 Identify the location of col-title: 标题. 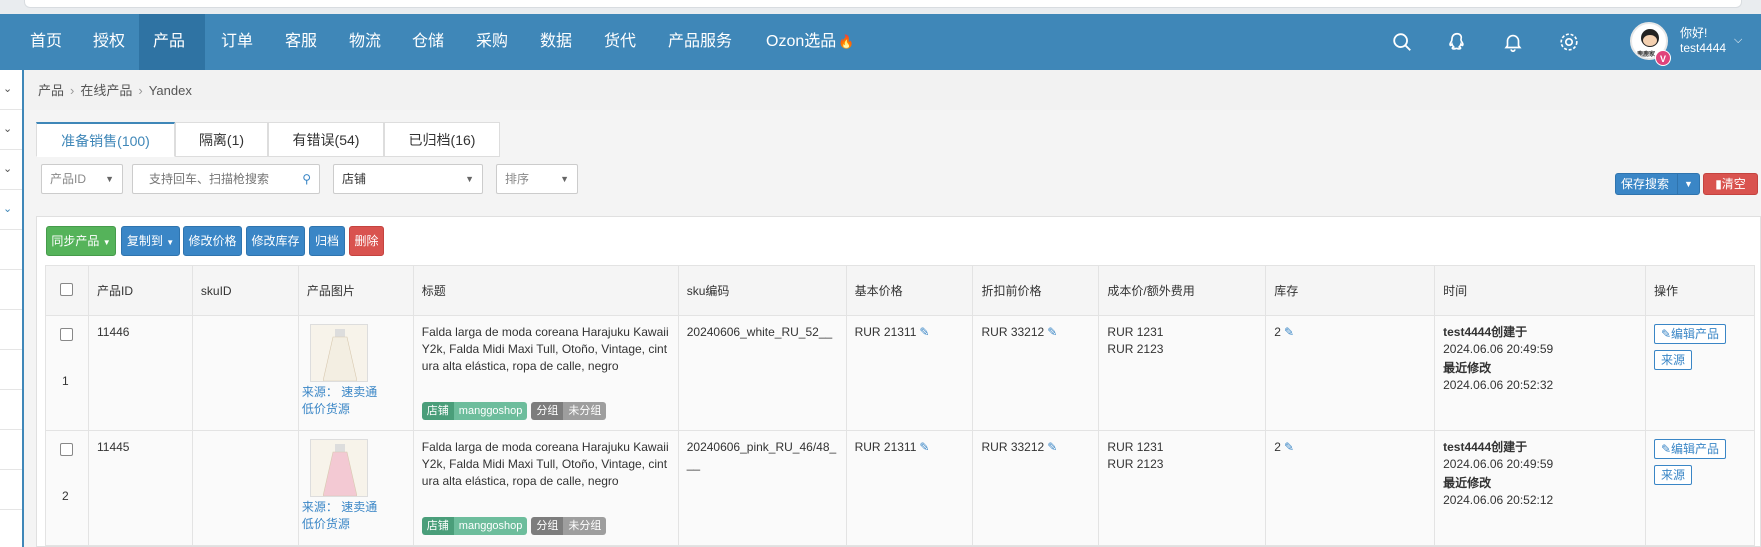
(545, 290).